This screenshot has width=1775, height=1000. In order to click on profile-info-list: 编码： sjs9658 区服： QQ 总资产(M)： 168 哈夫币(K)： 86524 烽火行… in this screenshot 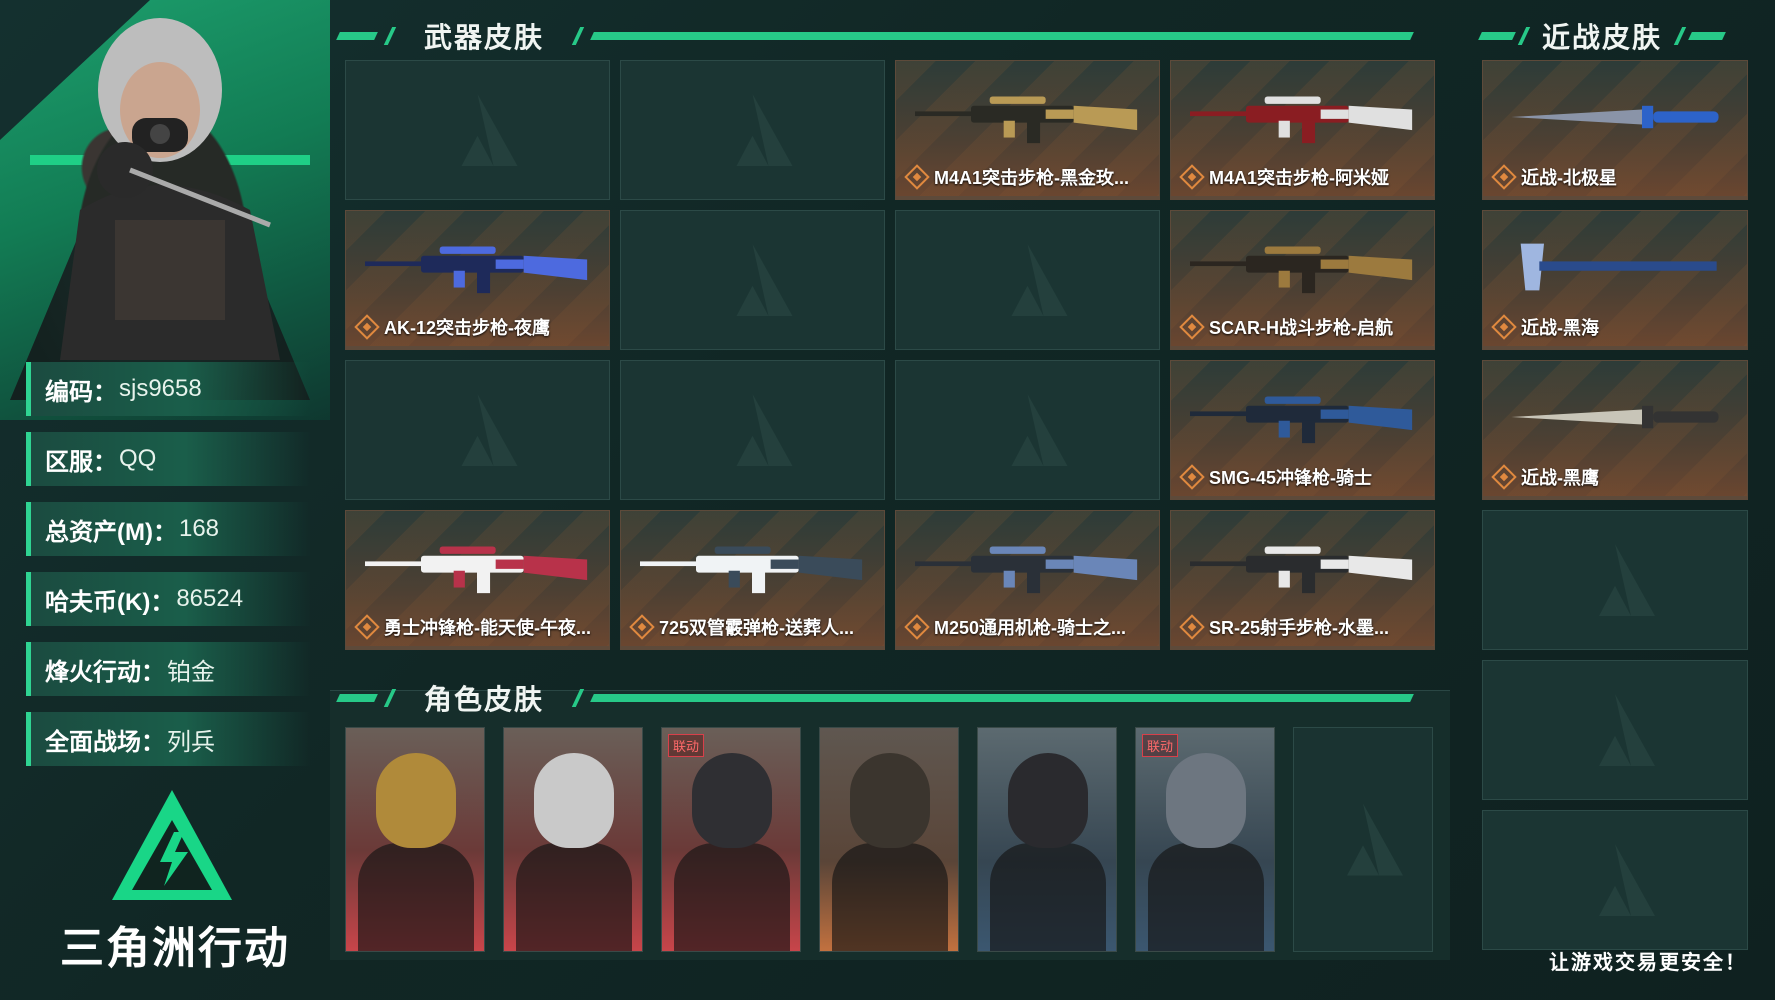, I will do `click(168, 572)`.